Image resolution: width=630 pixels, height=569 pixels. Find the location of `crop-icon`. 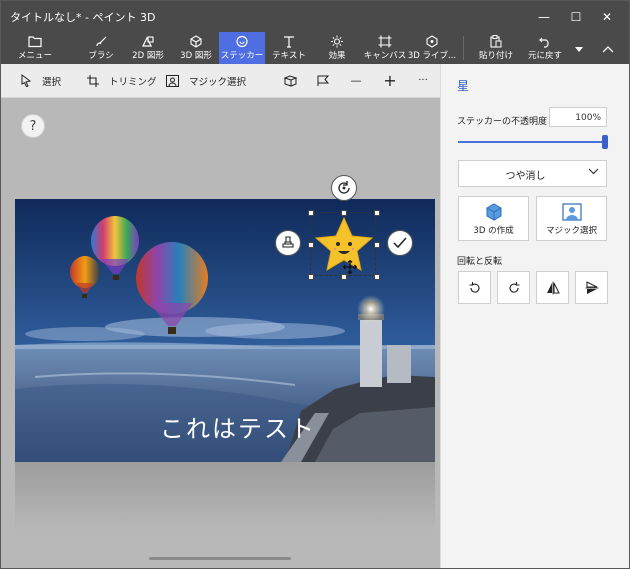

crop-icon is located at coordinates (93, 80).